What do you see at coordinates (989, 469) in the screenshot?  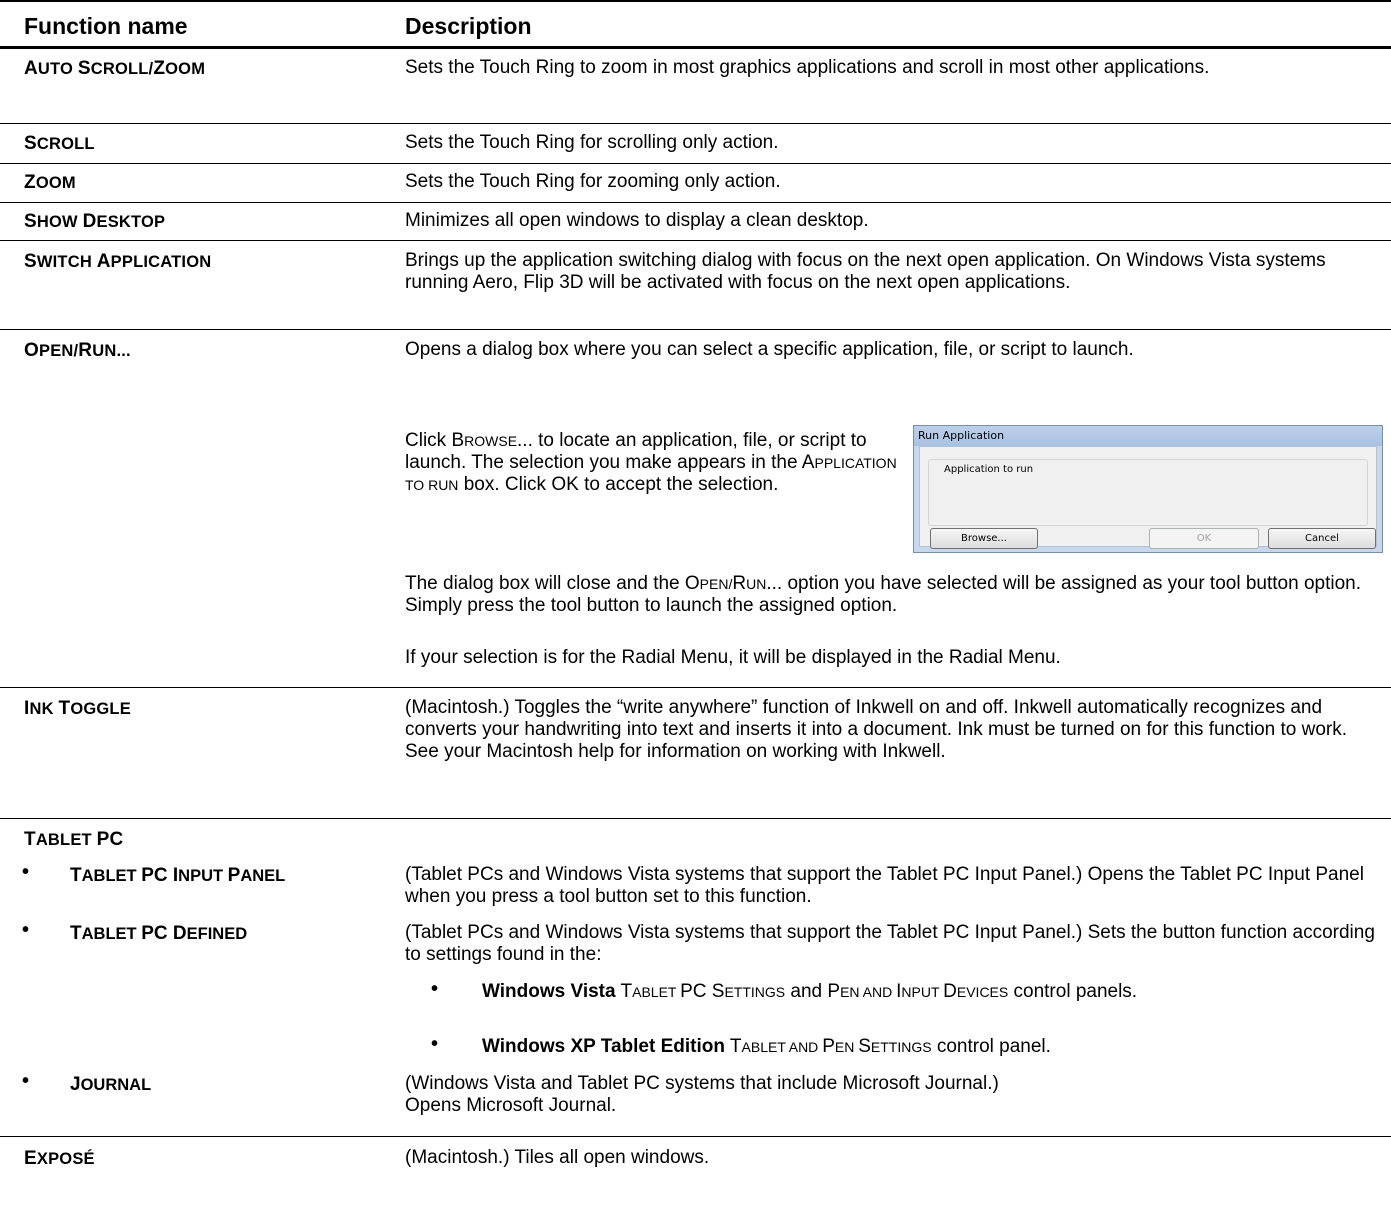 I see `application-to-run-label: Application to run` at bounding box center [989, 469].